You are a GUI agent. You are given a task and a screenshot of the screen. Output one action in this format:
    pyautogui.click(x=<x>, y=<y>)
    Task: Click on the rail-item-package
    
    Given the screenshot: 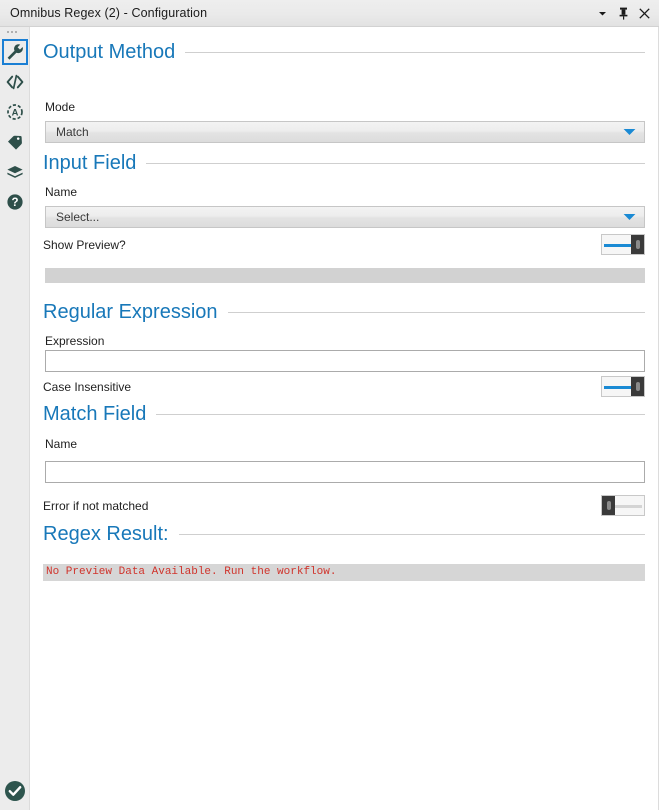 What is the action you would take?
    pyautogui.click(x=15, y=172)
    